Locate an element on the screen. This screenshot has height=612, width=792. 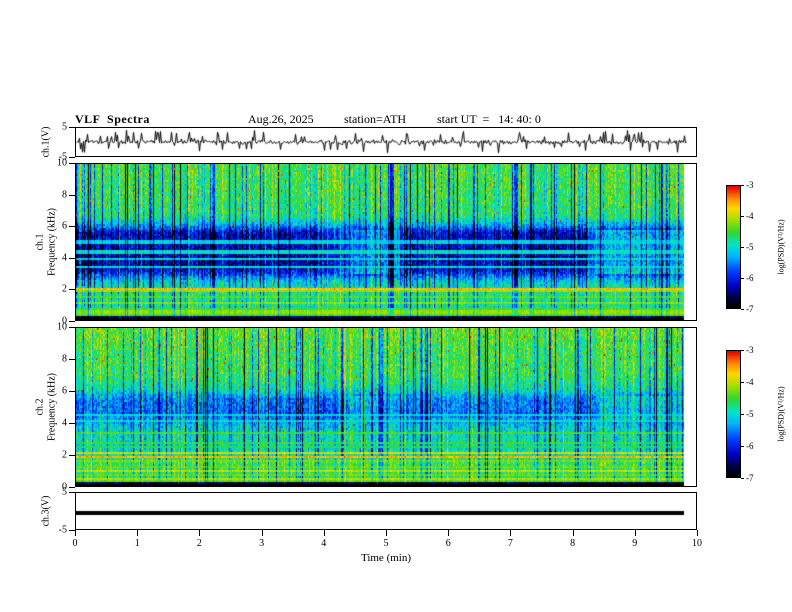
x-tick-label: 3 is located at coordinates (262, 543).